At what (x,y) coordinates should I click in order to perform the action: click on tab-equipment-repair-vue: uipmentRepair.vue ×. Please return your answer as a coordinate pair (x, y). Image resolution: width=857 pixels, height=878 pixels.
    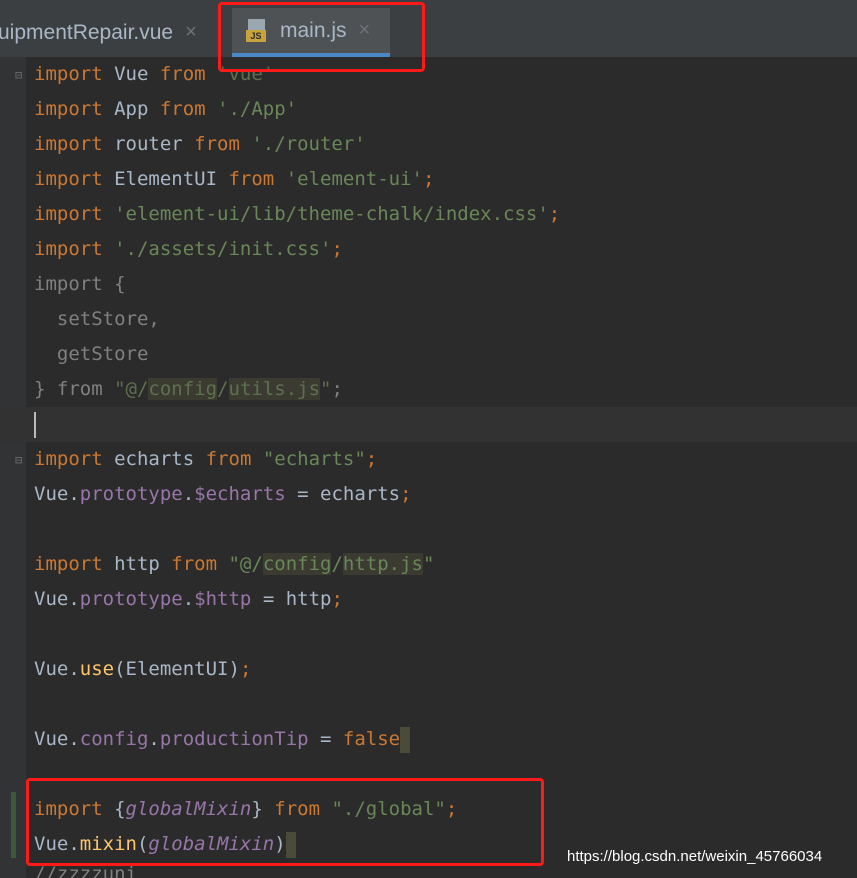
    Looking at the image, I should click on (98, 32).